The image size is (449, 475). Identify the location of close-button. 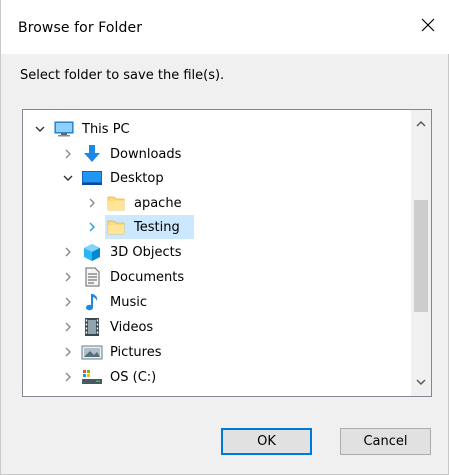
(428, 25).